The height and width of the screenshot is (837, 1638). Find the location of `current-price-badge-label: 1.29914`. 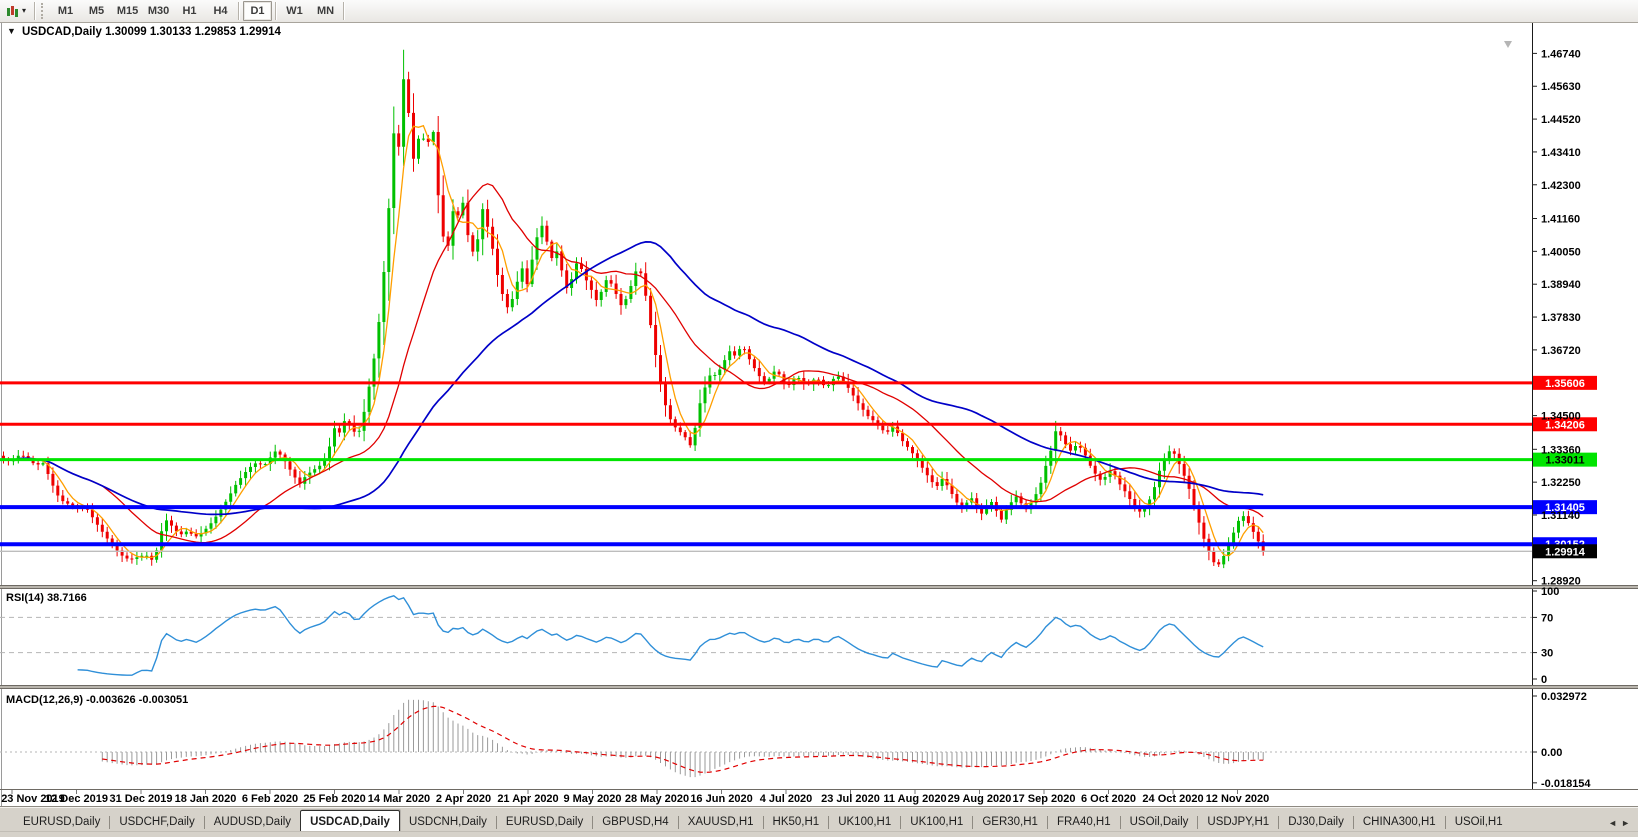

current-price-badge-label: 1.29914 is located at coordinates (1565, 552).